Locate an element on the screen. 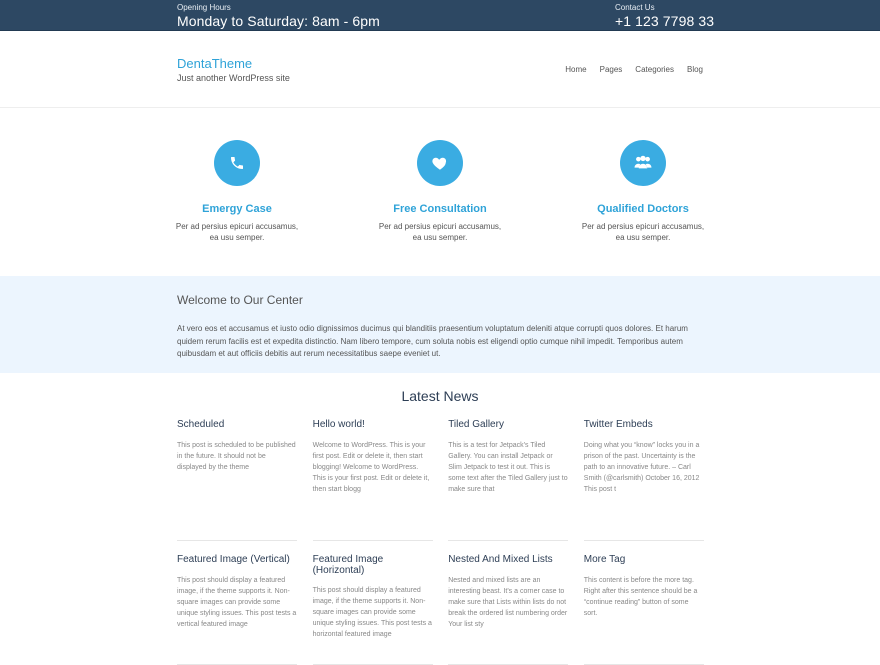 The image size is (880, 665). main-nav: Home Pages Categories Blog is located at coordinates (634, 69).